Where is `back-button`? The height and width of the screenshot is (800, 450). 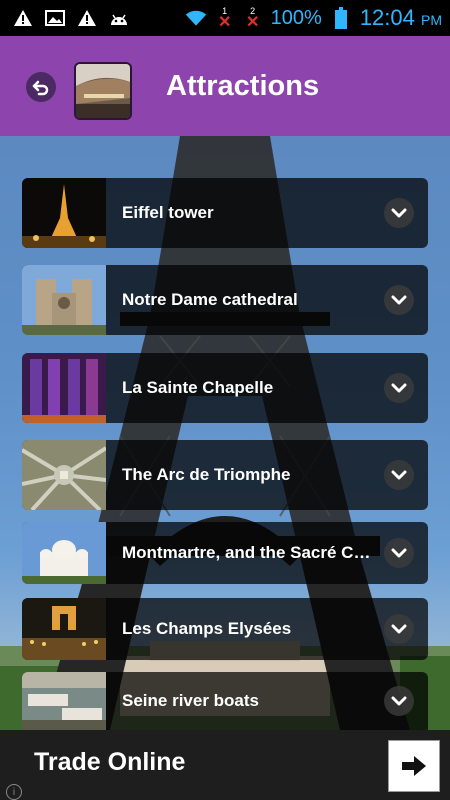
back-button is located at coordinates (41, 87).